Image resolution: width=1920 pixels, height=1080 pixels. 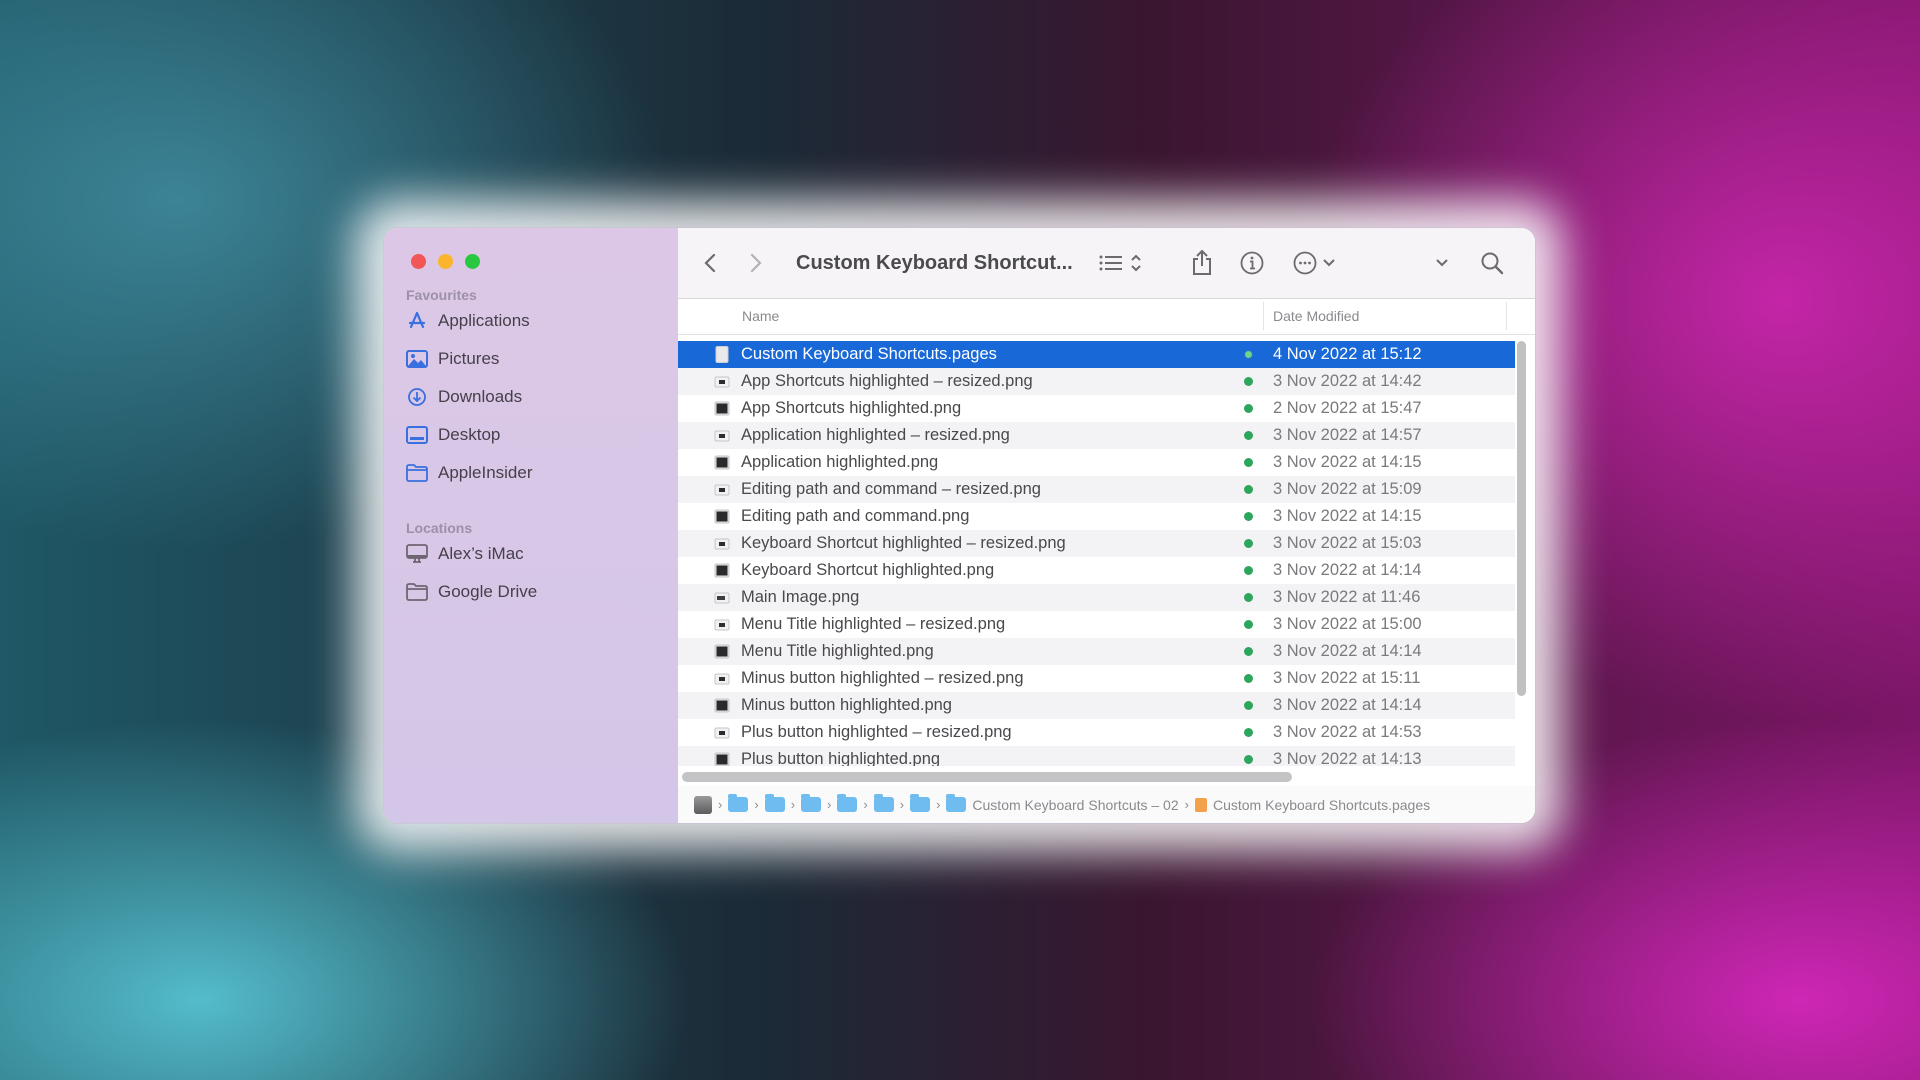 I want to click on file-name: Custom Keyboard Shortcuts.pages, so click(x=869, y=354).